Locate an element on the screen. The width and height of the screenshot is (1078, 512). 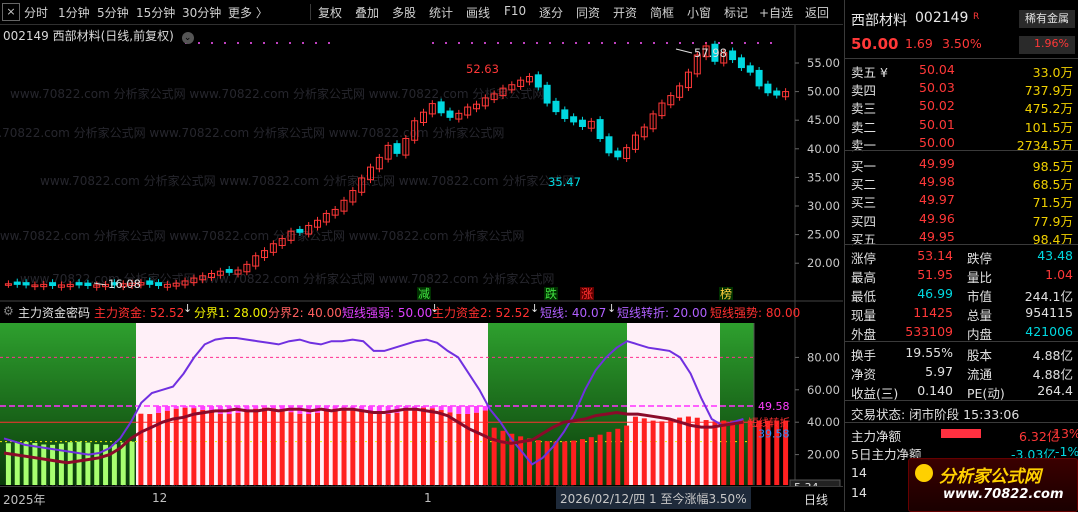
bid-row: 买四 49.96 77.9万 is located at coordinates (961, 219).